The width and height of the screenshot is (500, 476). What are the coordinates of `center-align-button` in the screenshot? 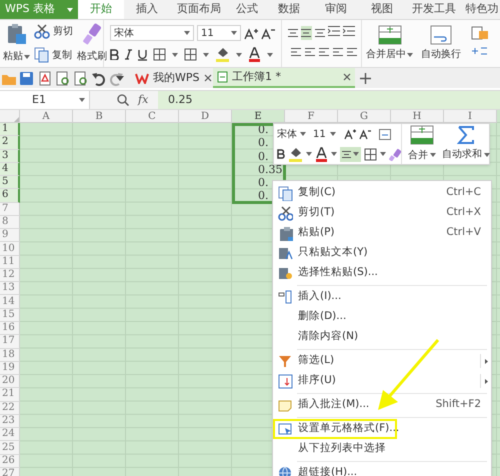 It's located at (350, 154).